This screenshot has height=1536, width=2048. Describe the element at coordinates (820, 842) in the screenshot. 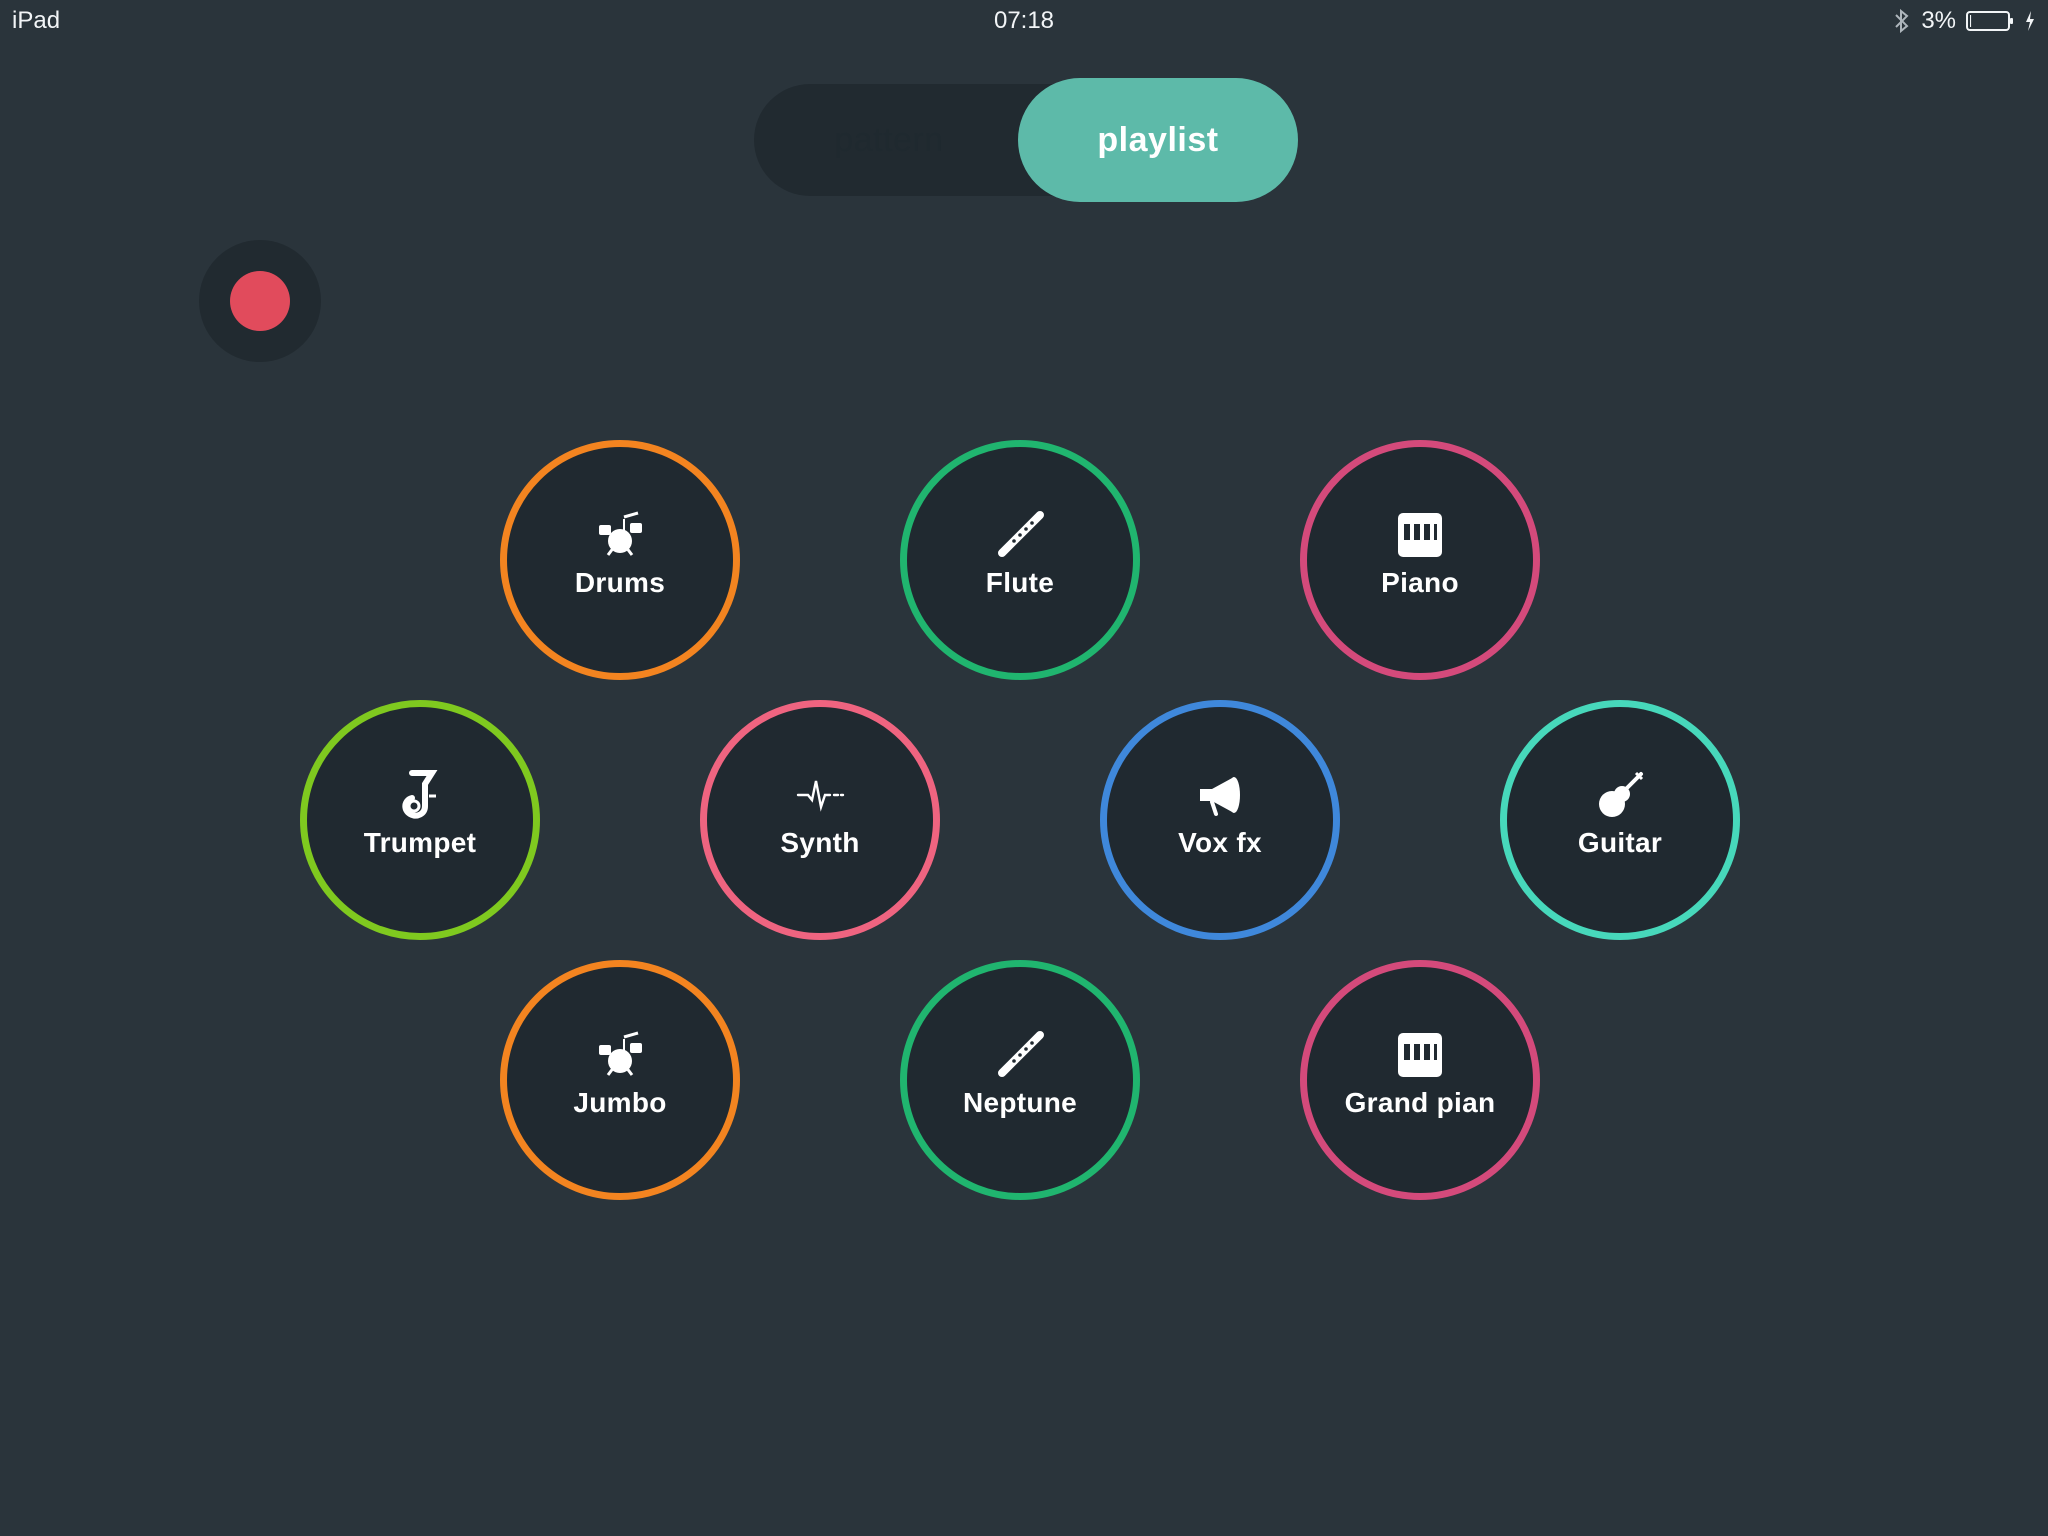

I see `instrument-label: Synth` at that location.